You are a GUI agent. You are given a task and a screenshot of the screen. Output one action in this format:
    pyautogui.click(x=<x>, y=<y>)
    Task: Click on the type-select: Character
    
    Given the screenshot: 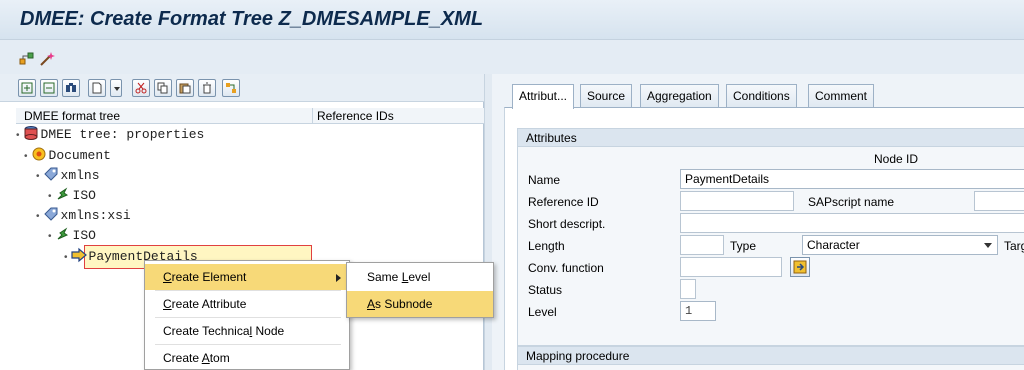 What is the action you would take?
    pyautogui.click(x=900, y=245)
    